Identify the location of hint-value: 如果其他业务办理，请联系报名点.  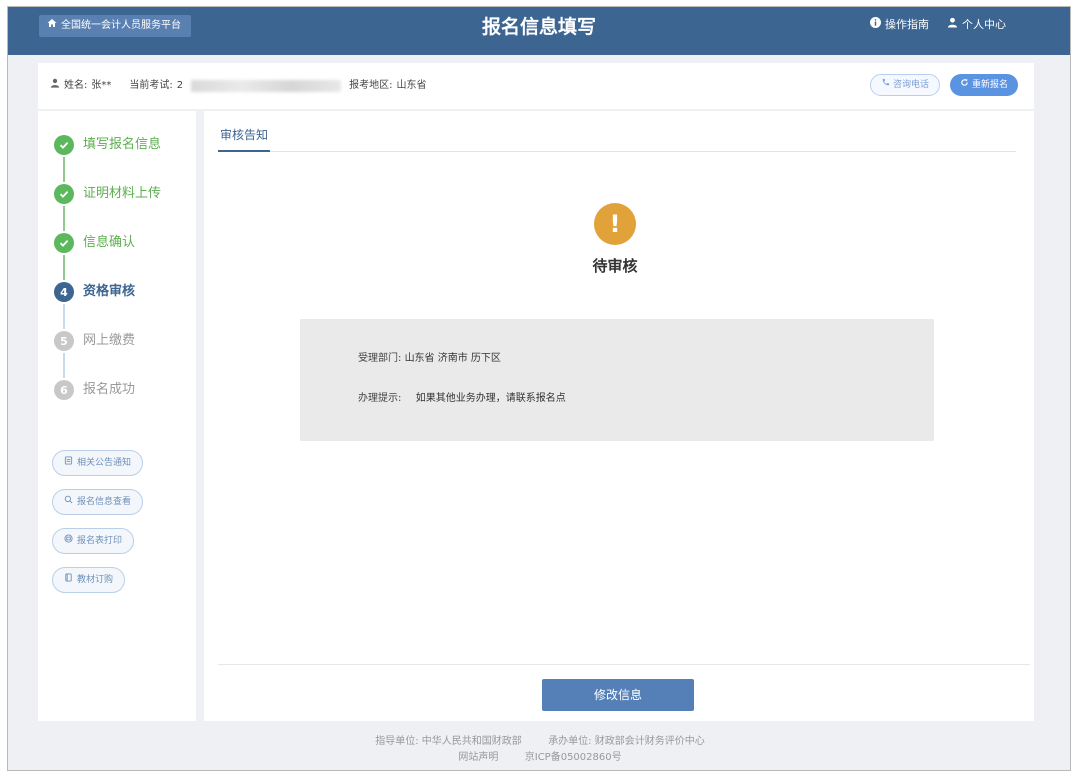
(490, 398).